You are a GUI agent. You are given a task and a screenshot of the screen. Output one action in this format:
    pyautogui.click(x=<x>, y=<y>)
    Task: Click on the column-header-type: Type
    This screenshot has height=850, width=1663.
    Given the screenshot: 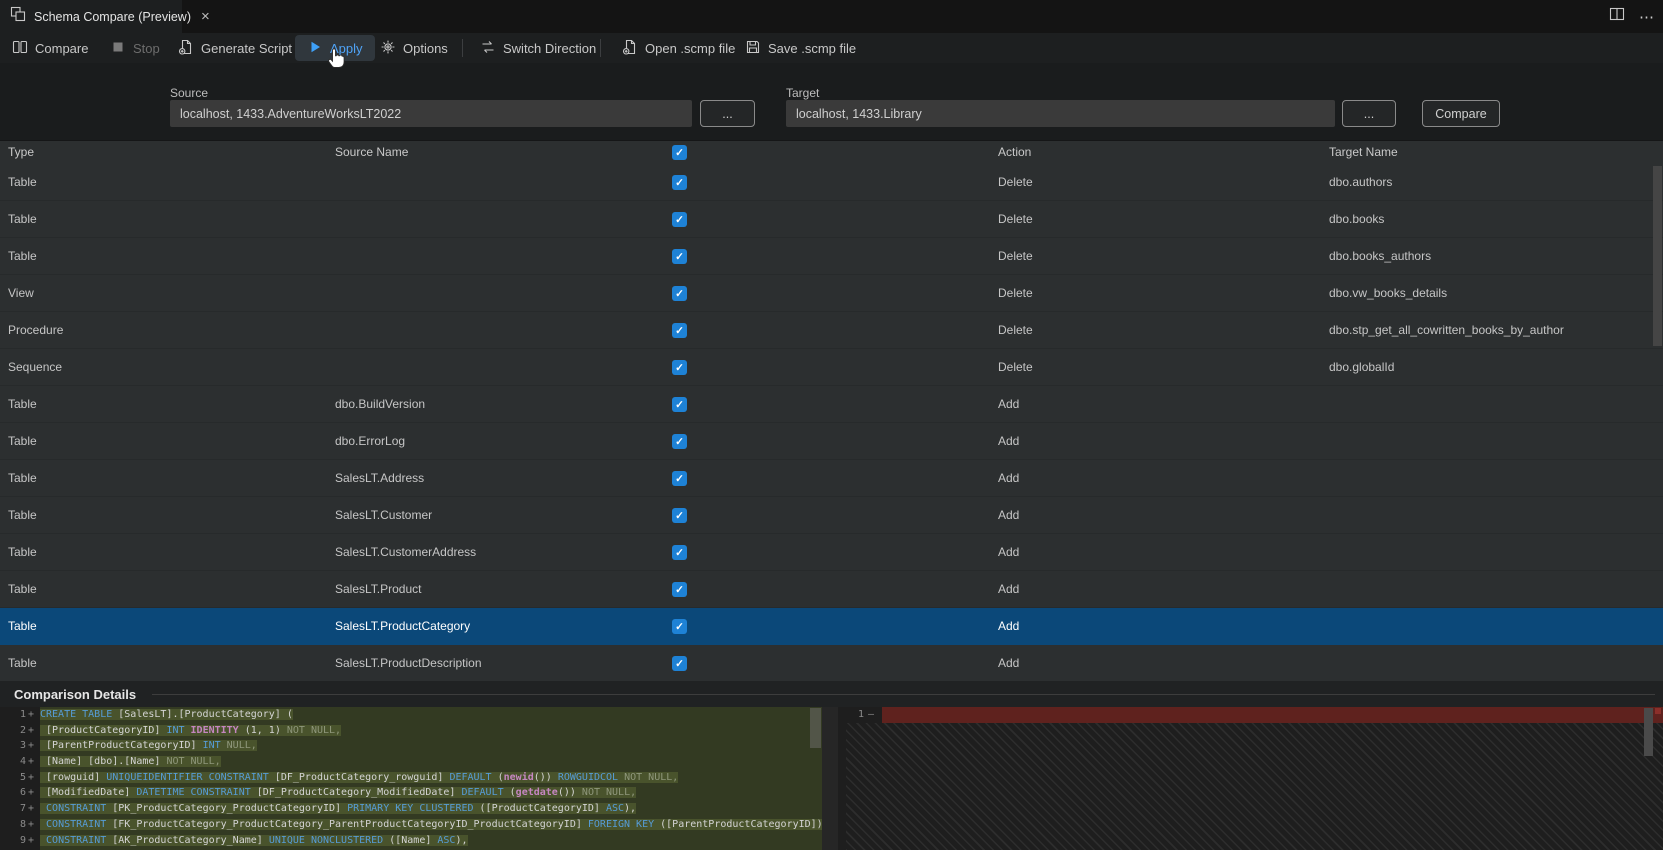 What is the action you would take?
    pyautogui.click(x=21, y=152)
    